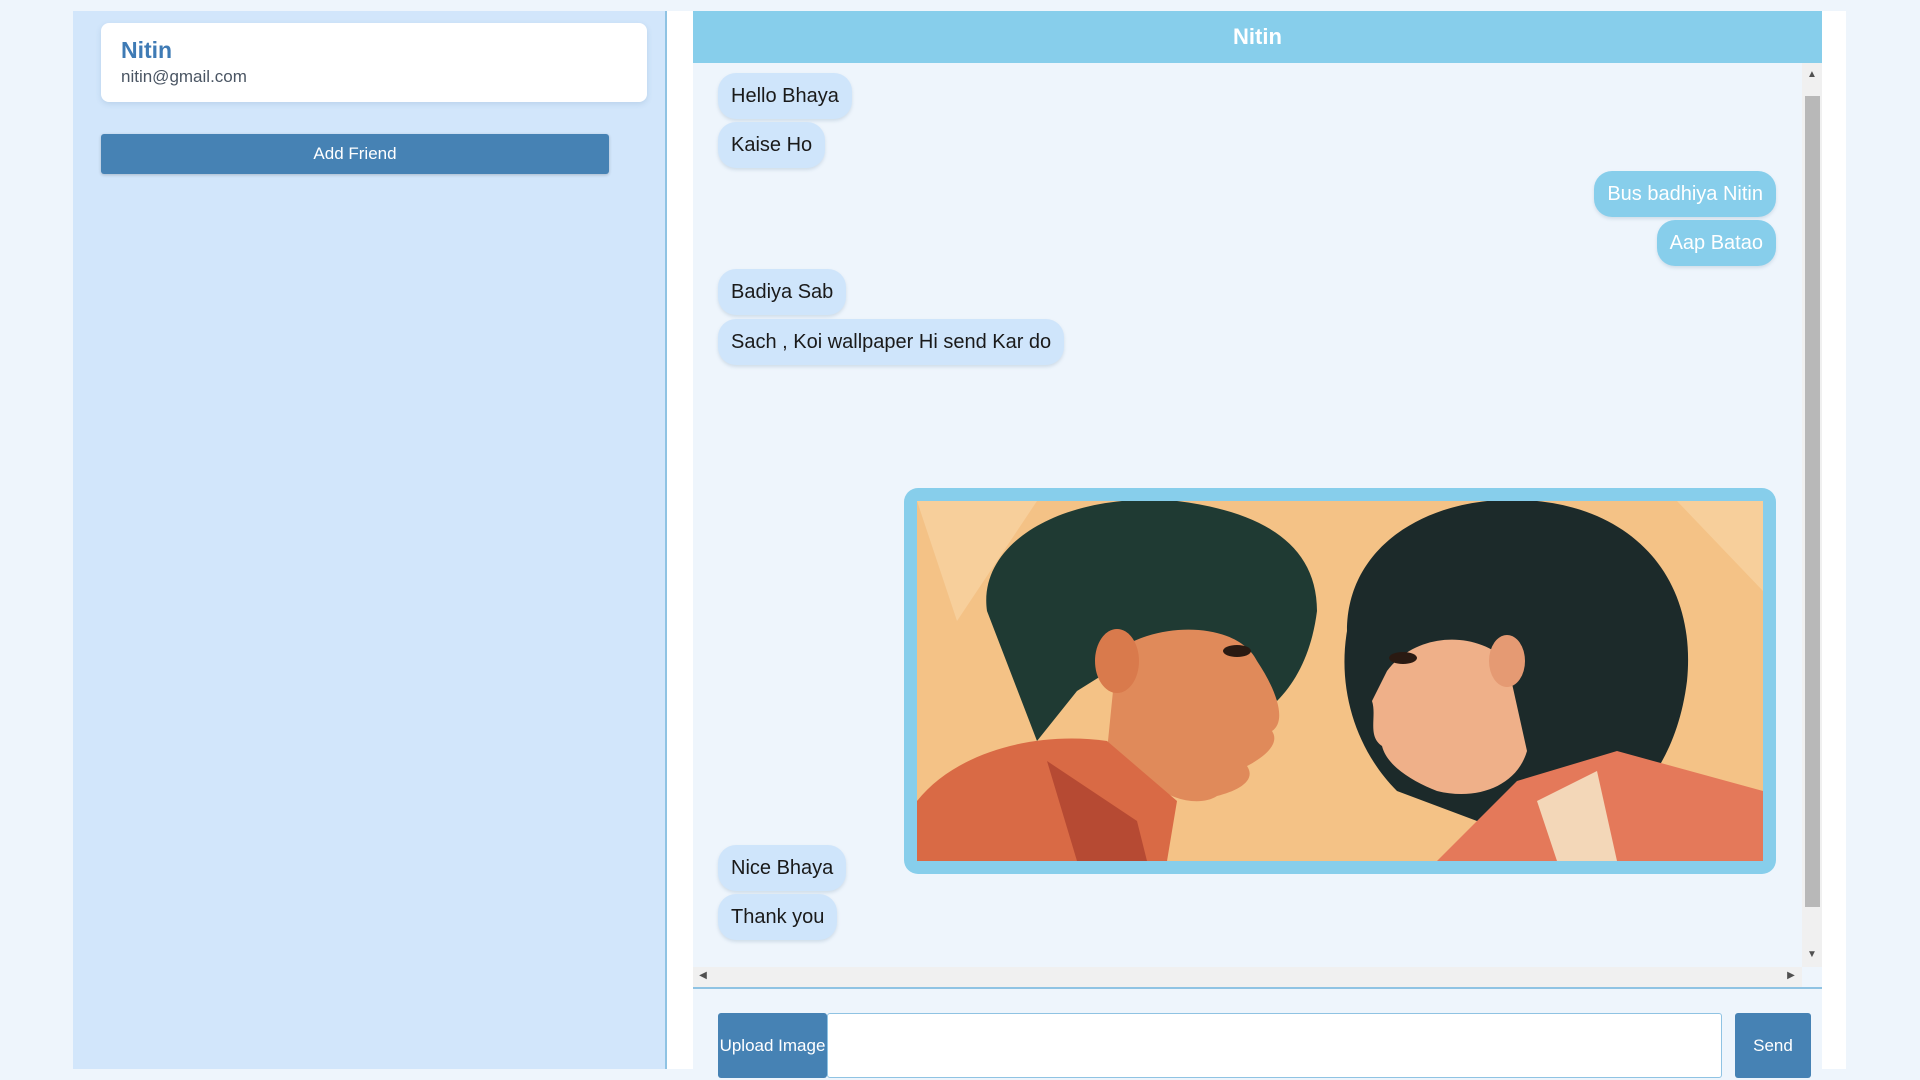 Image resolution: width=1920 pixels, height=1080 pixels. I want to click on upload-image-button: Upload Image, so click(772, 1045).